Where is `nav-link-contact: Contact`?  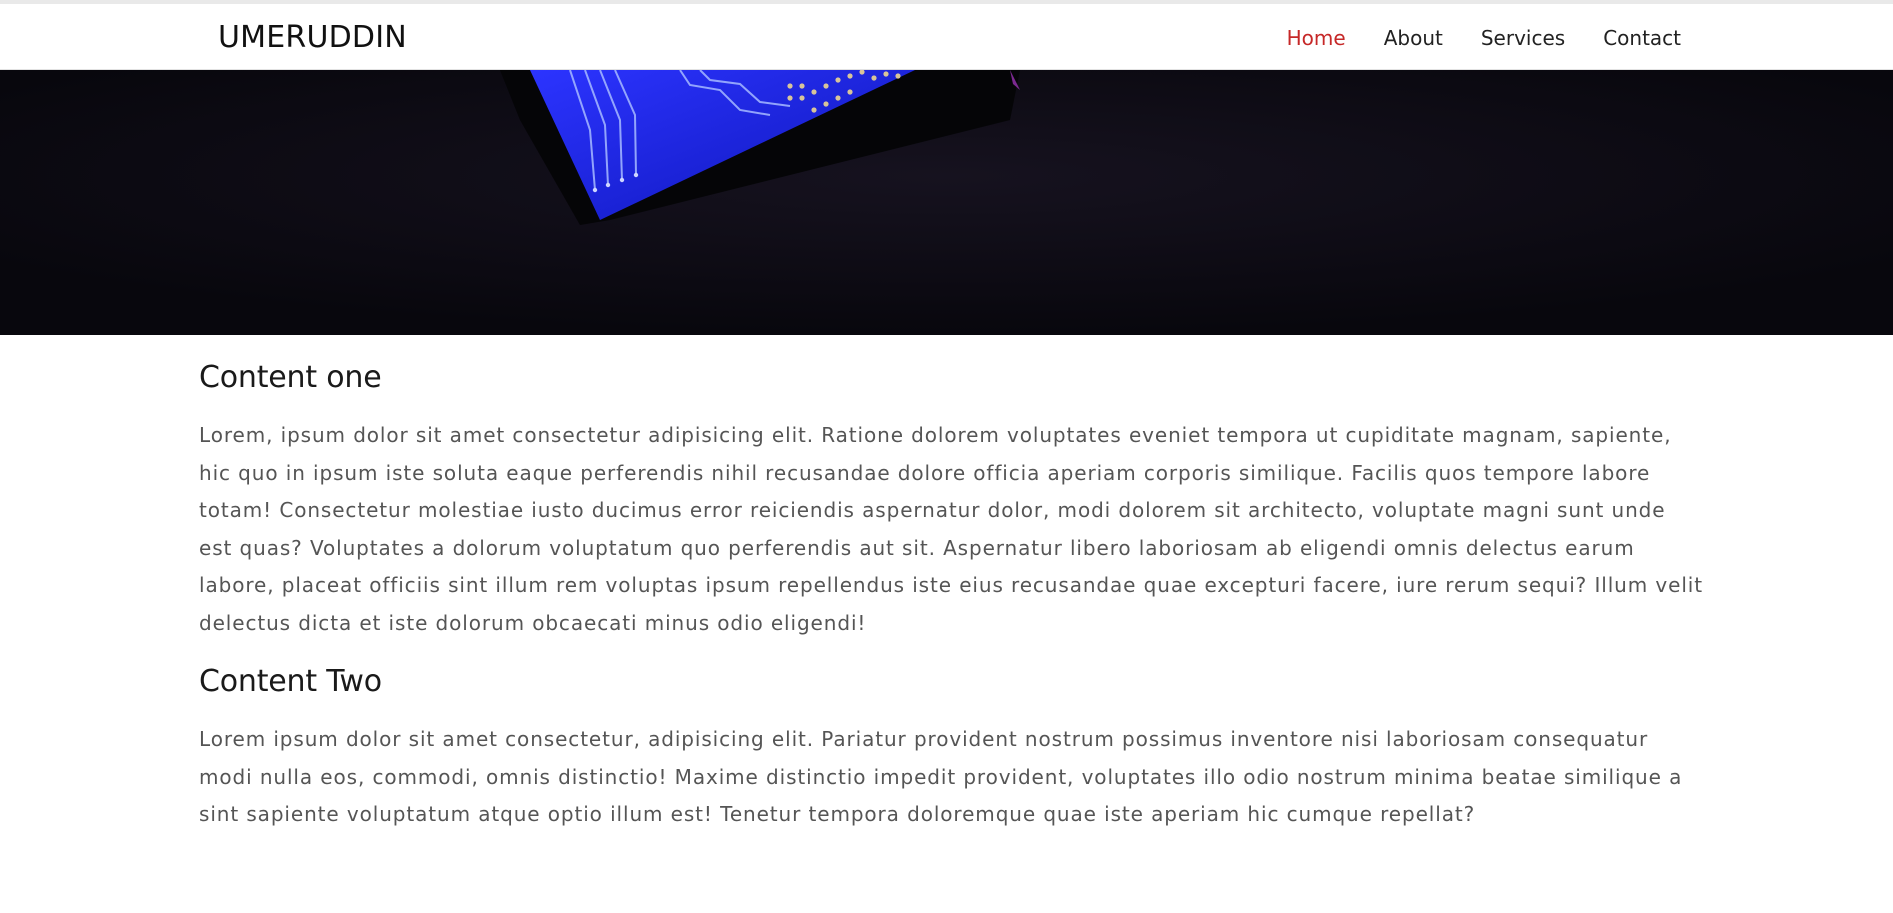
nav-link-contact: Contact is located at coordinates (1642, 38).